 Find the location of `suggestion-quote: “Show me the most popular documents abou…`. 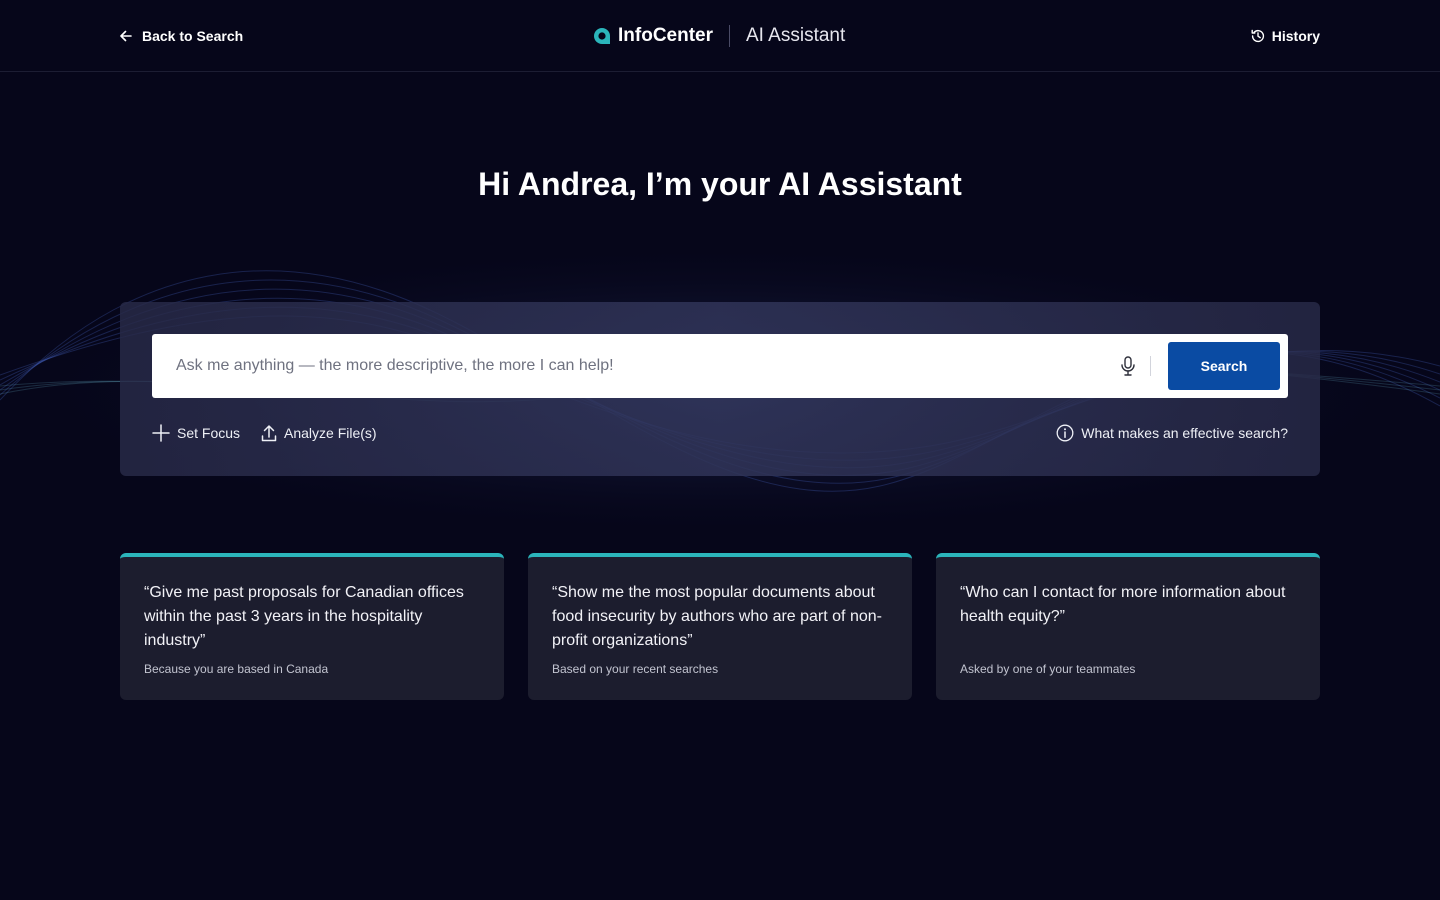

suggestion-quote: “Show me the most popular documents abou… is located at coordinates (717, 616).